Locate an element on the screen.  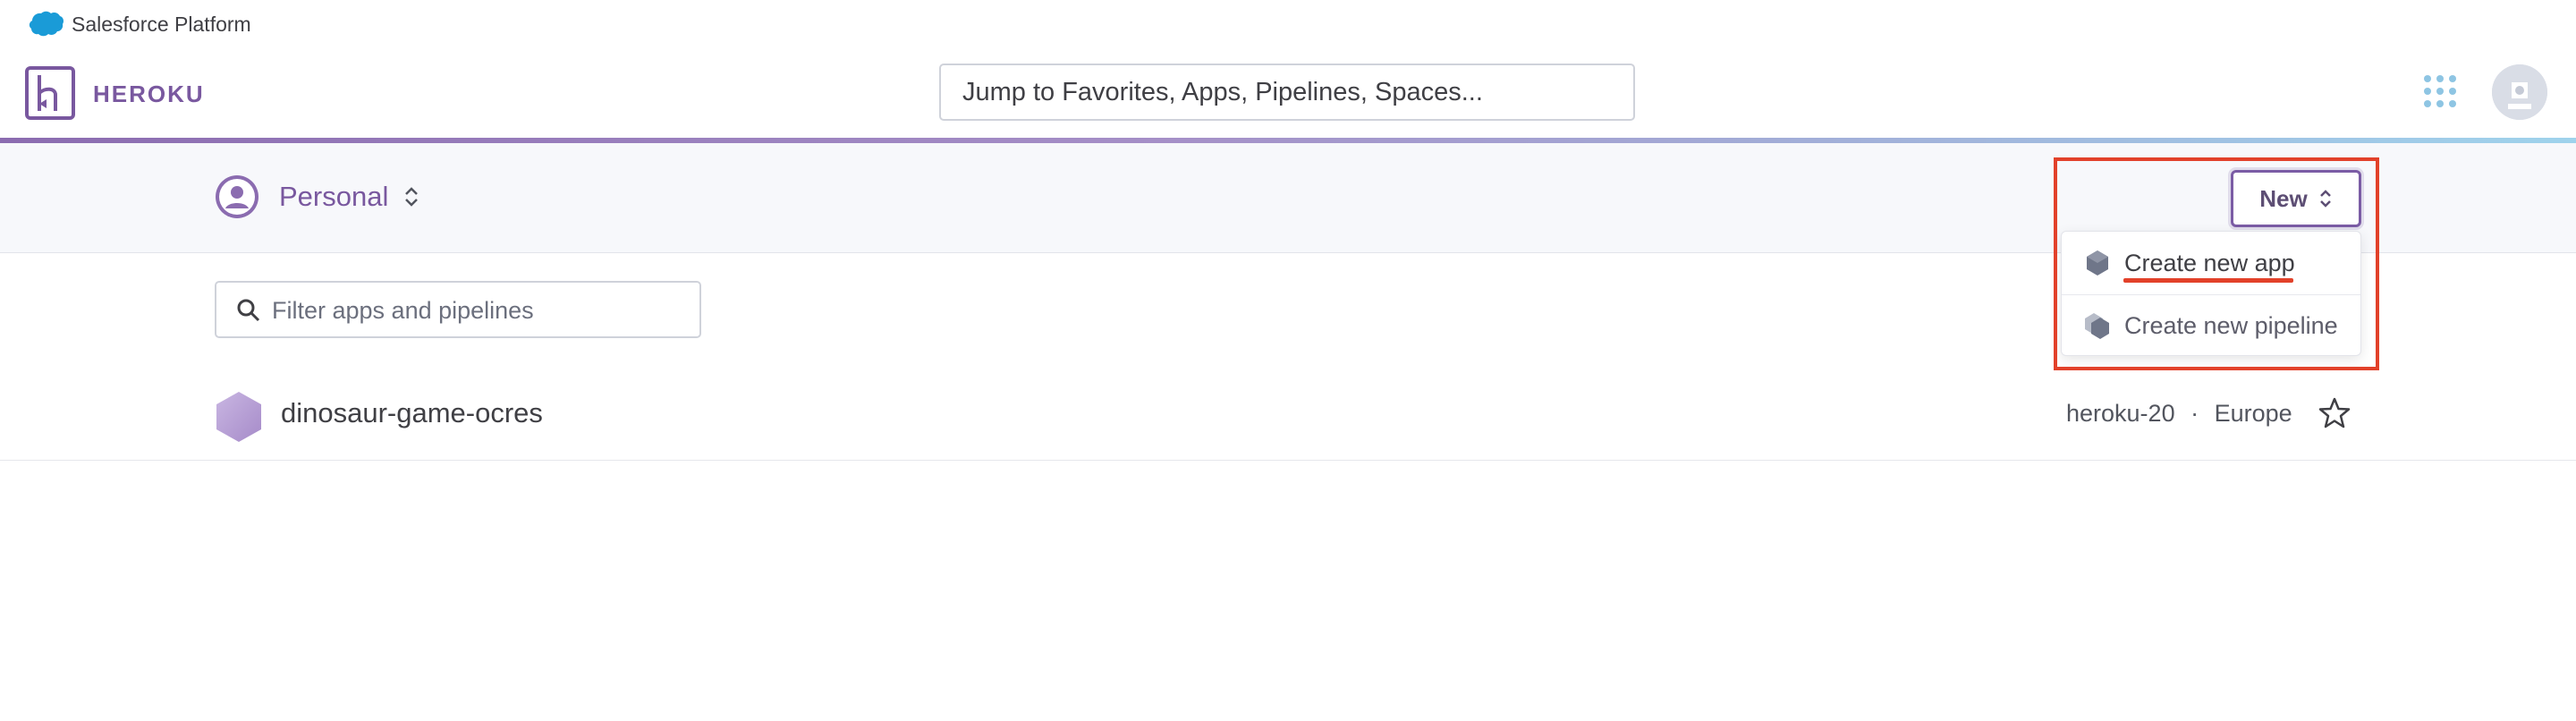
heroku-header: HEROKU is located at coordinates (1288, 93).